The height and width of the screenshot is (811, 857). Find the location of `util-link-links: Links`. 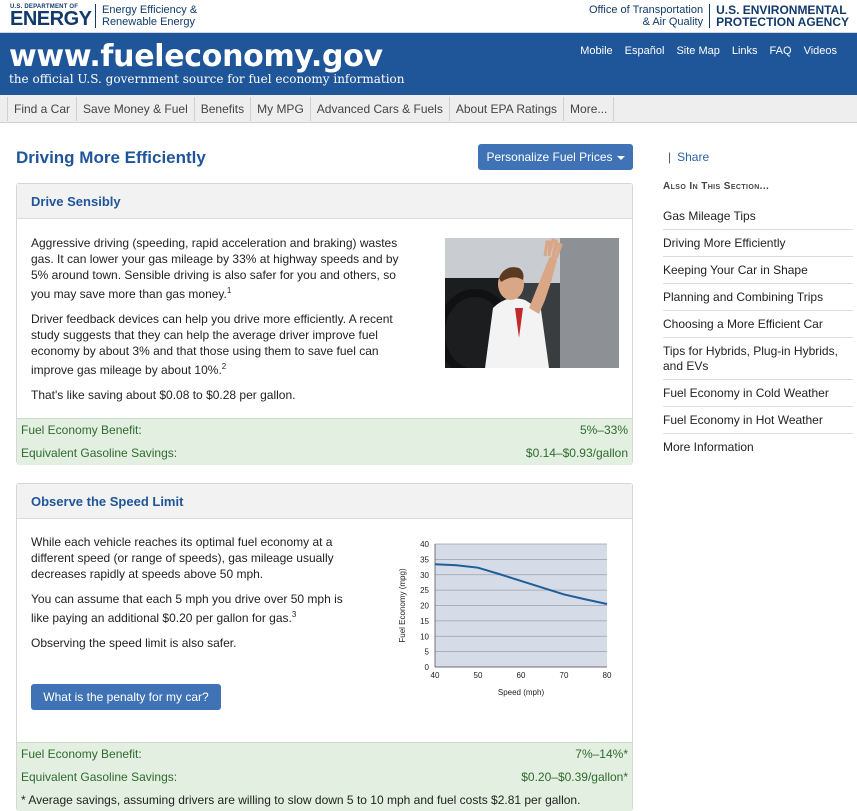

util-link-links: Links is located at coordinates (745, 51).